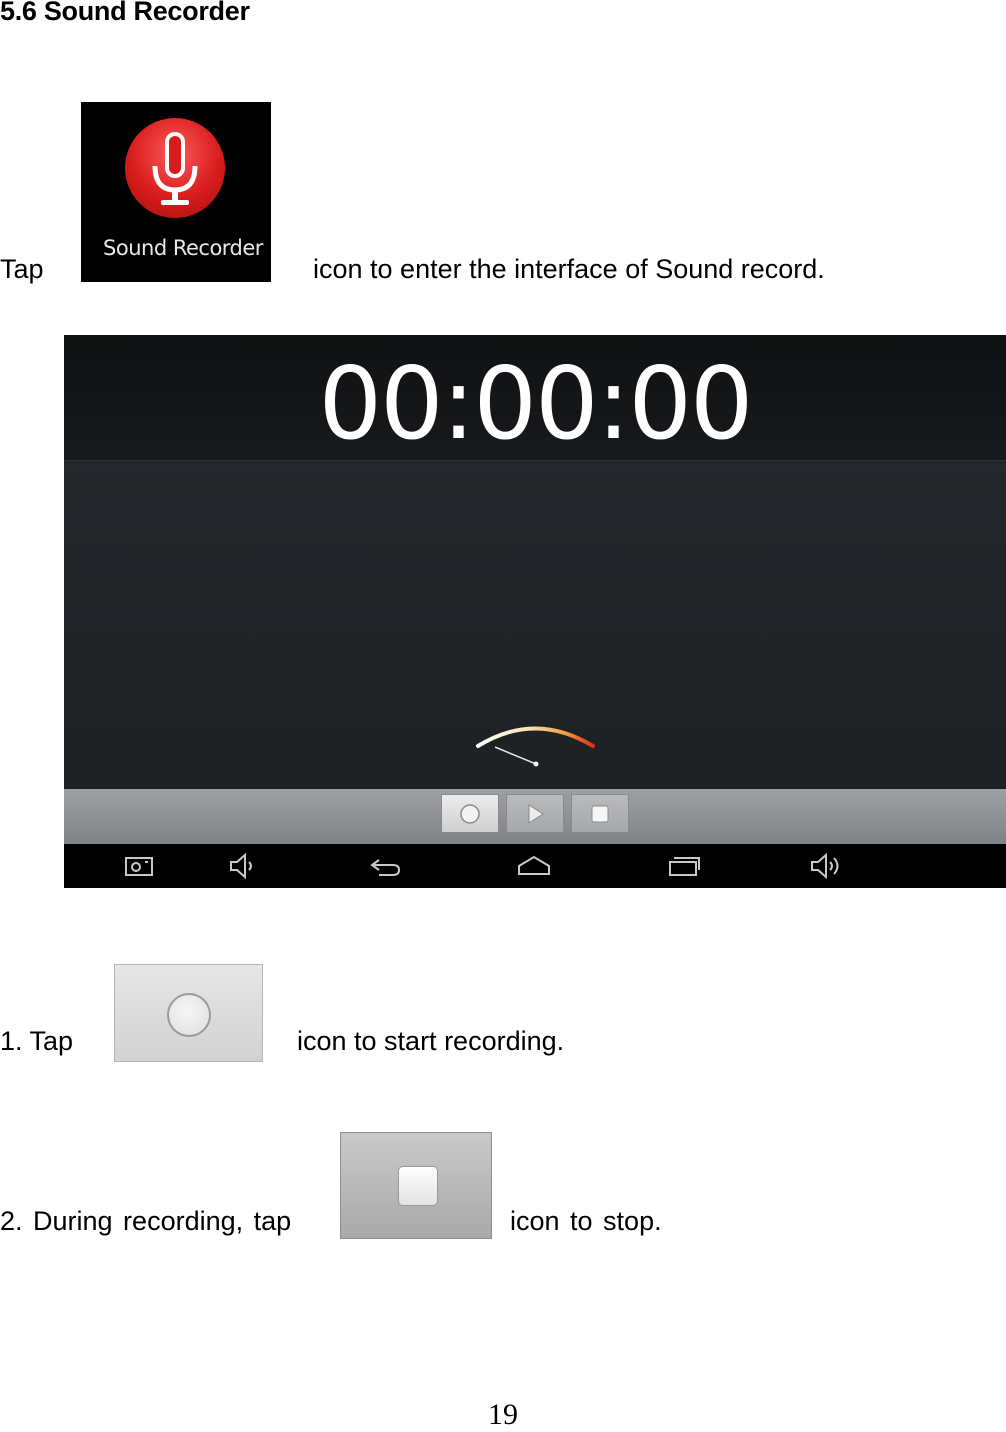 Image resolution: width=1006 pixels, height=1432 pixels. Describe the element at coordinates (243, 866) in the screenshot. I see `volume-down-icon` at that location.